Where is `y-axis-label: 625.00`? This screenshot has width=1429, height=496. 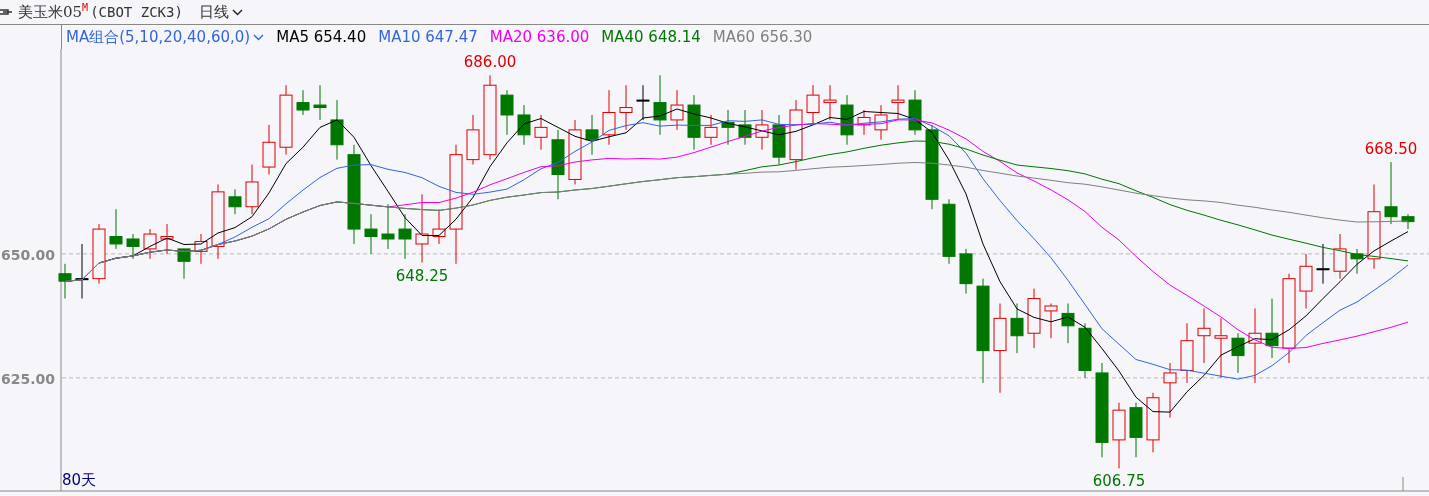 y-axis-label: 625.00 is located at coordinates (27, 378).